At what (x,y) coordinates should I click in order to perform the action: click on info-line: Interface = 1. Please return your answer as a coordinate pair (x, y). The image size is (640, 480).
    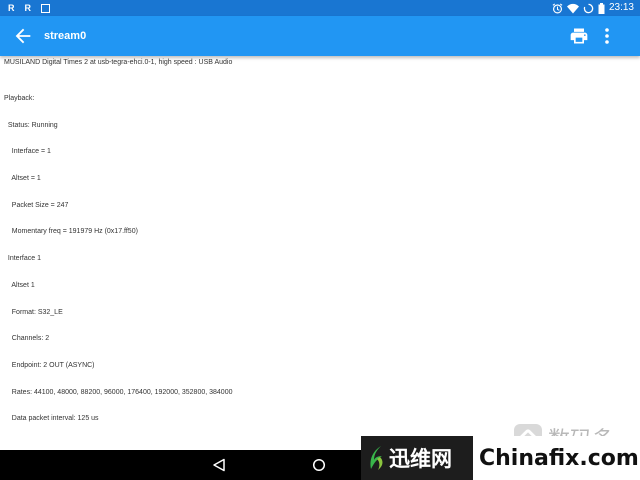
    Looking at the image, I should click on (27, 152).